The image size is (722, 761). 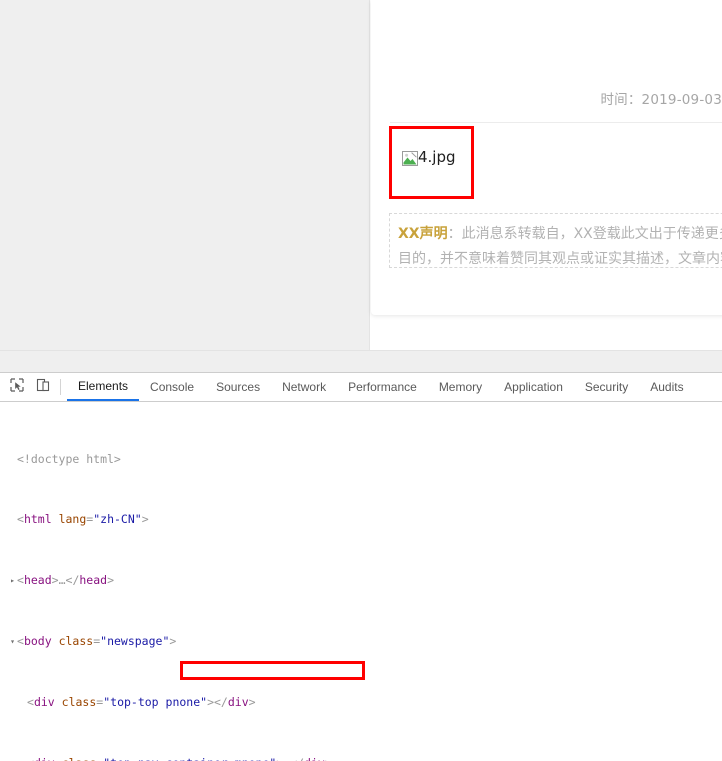 I want to click on broken-image-icon, so click(x=410, y=158).